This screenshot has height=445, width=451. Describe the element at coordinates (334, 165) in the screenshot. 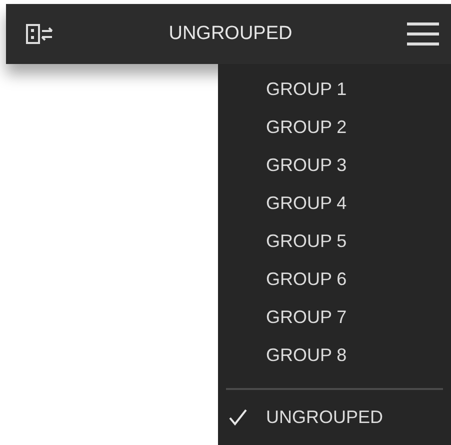

I see `menu-item: GROUP 3` at that location.